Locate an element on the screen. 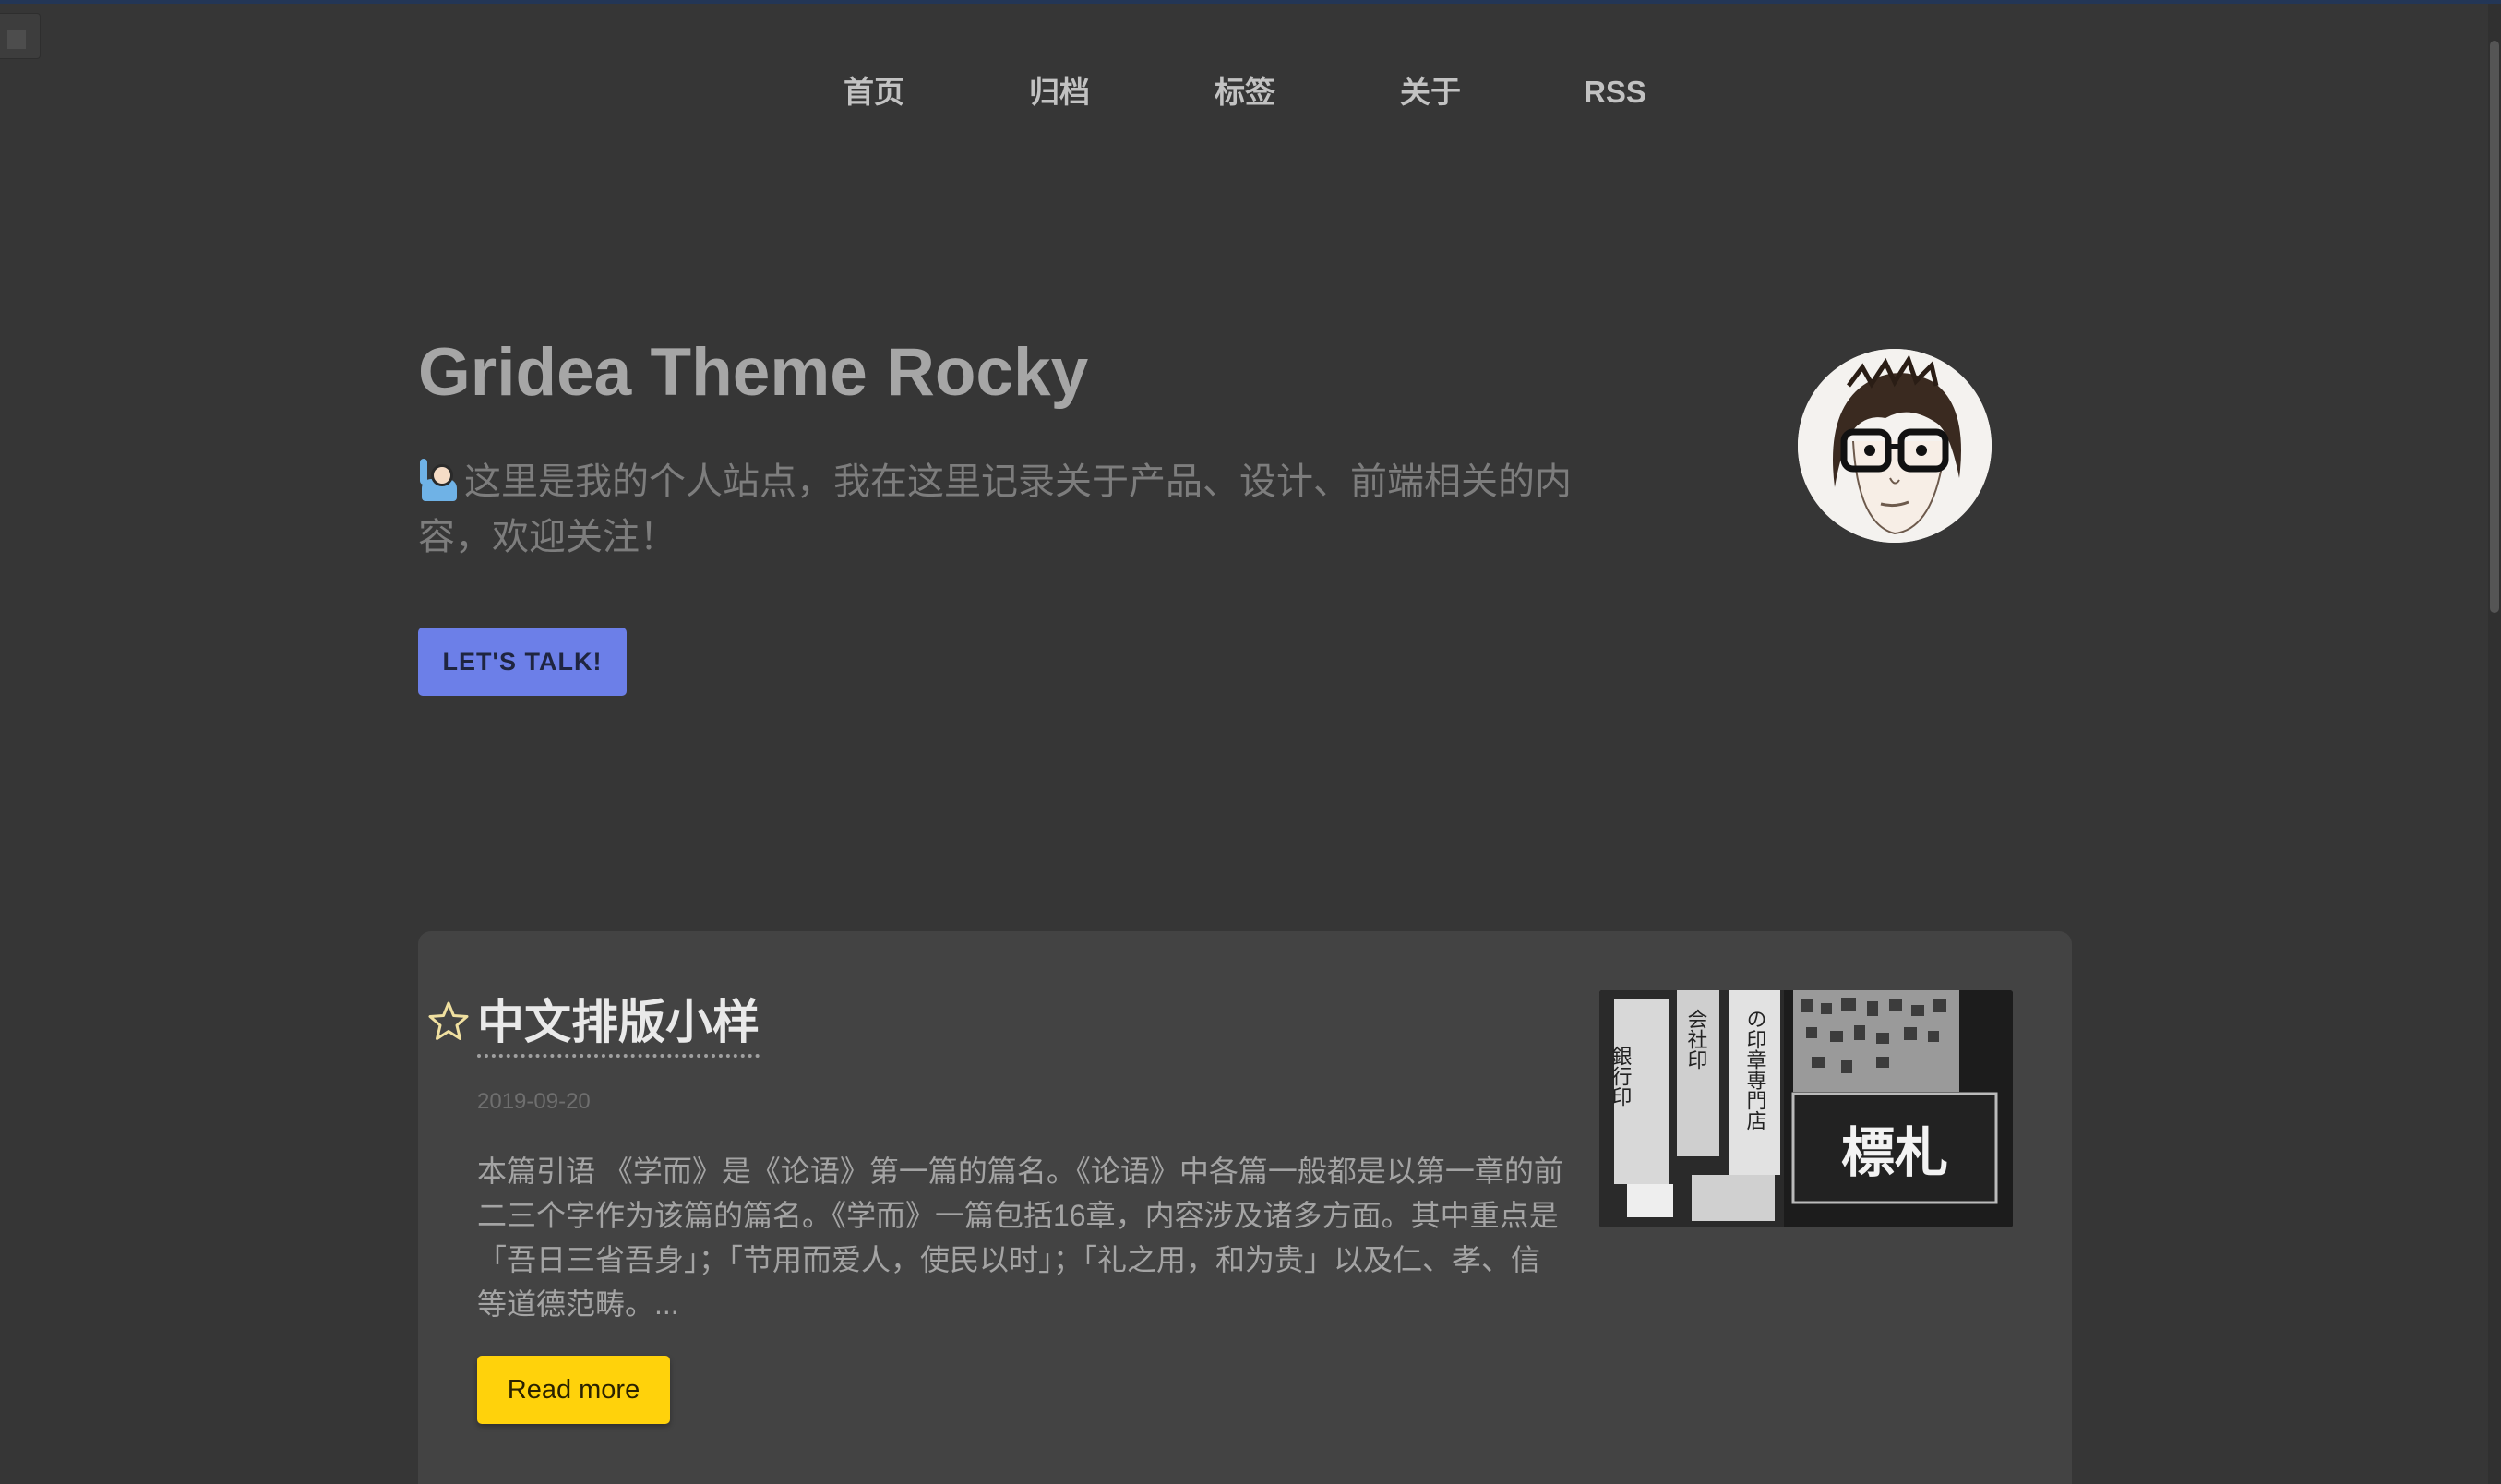  nav-item-archive: 归档 is located at coordinates (1059, 92).